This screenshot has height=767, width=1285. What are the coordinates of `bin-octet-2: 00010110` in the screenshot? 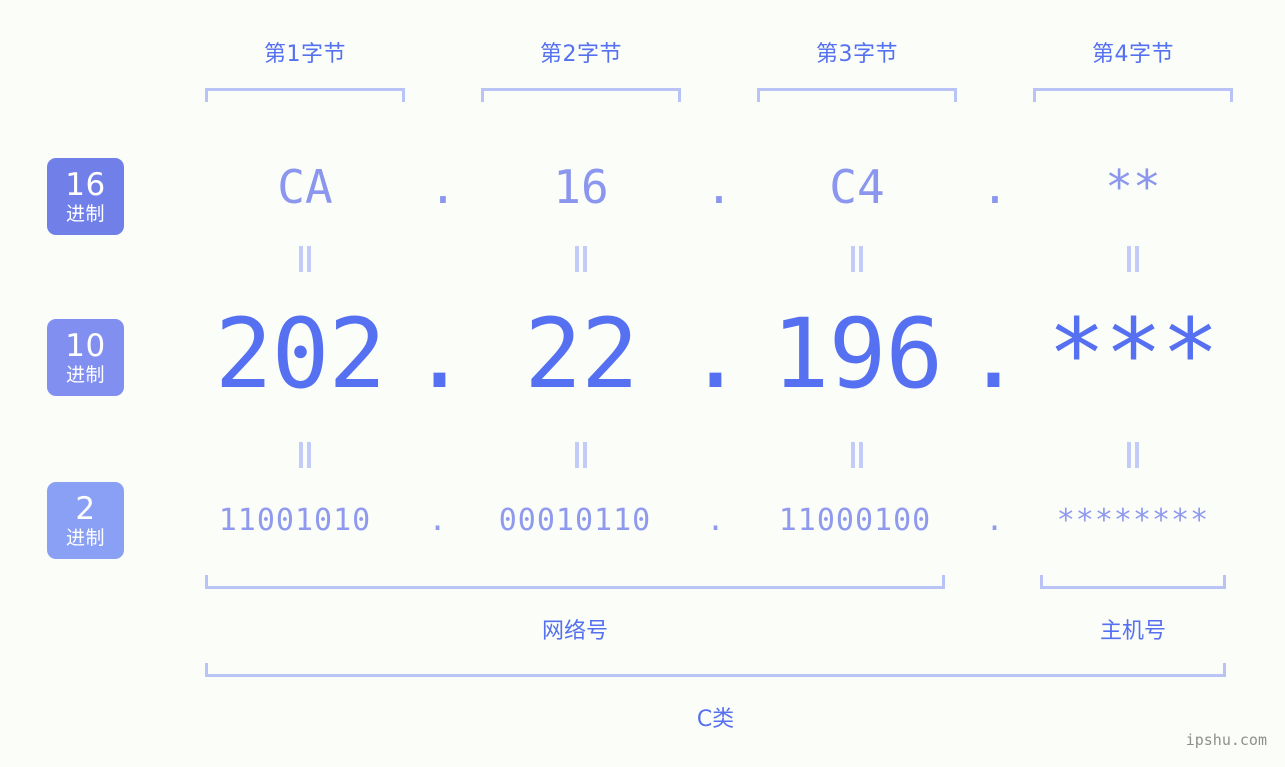 It's located at (575, 520).